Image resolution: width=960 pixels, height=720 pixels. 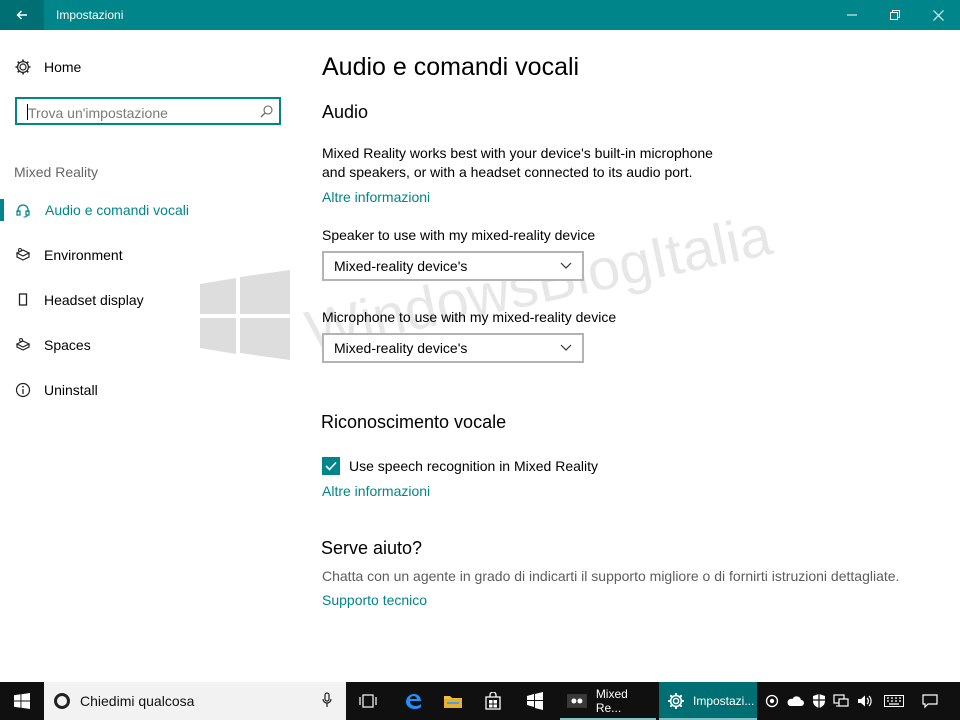 I want to click on tray-defender-button, so click(x=819, y=701).